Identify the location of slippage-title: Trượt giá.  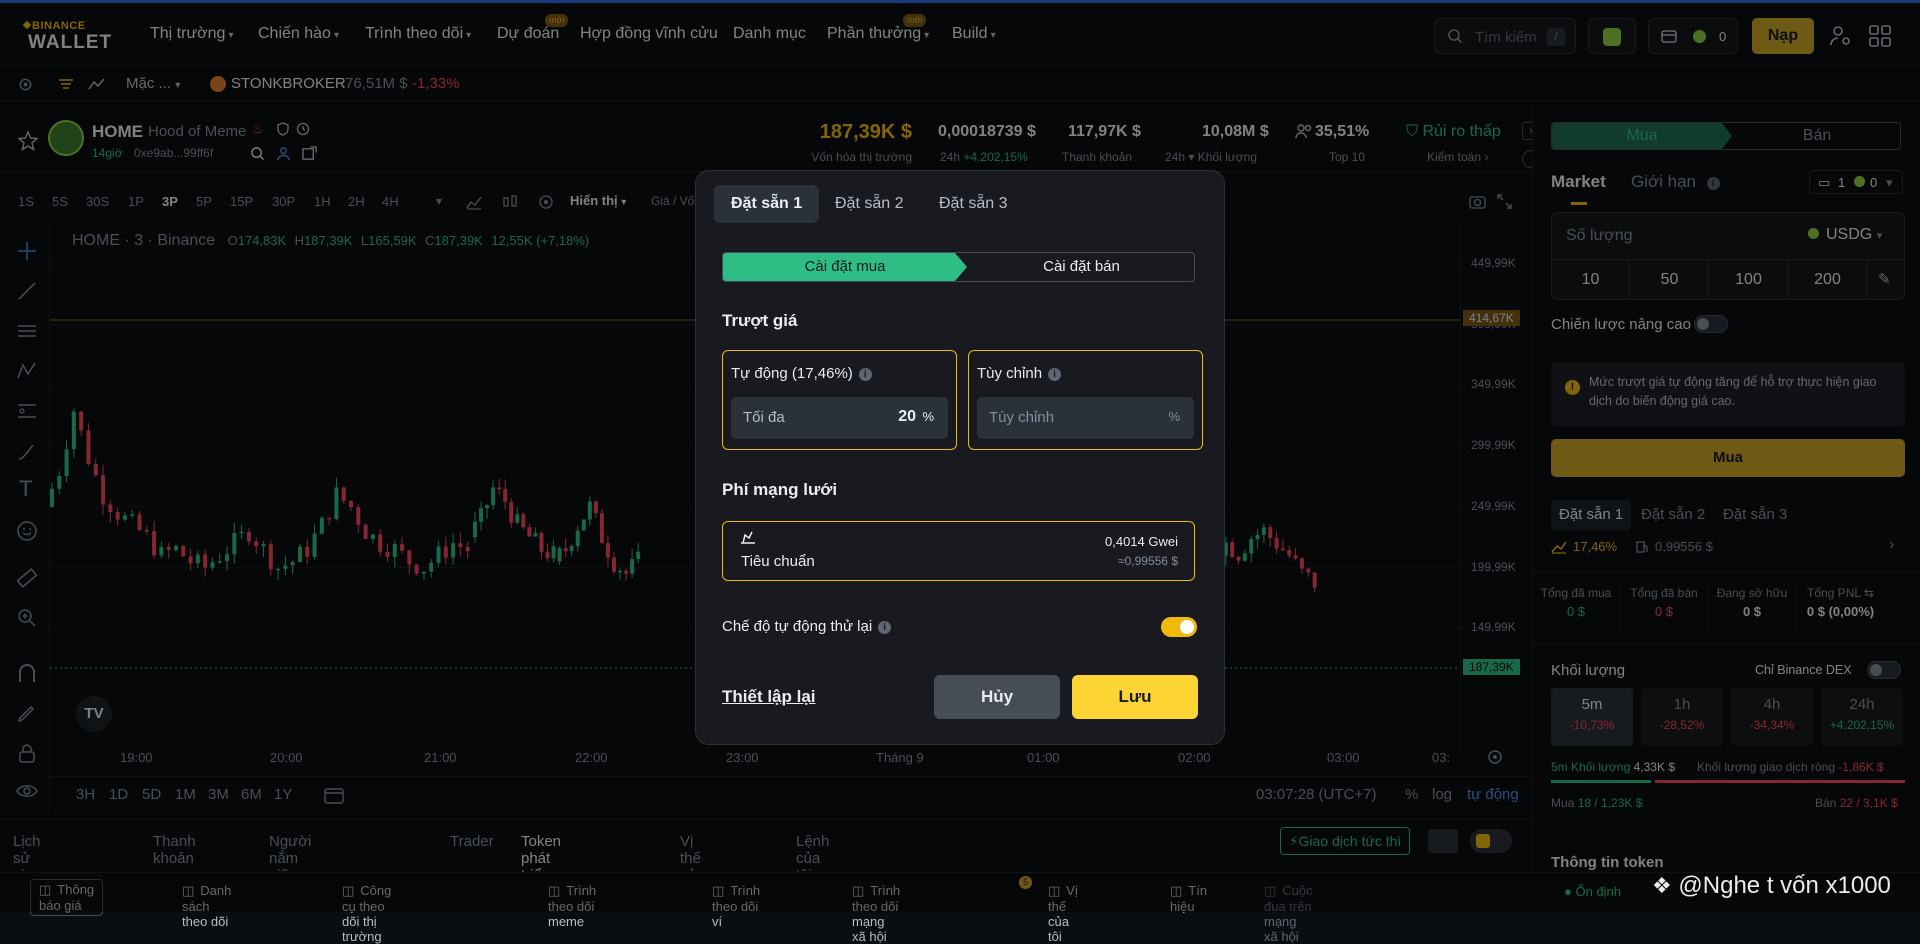
(760, 320).